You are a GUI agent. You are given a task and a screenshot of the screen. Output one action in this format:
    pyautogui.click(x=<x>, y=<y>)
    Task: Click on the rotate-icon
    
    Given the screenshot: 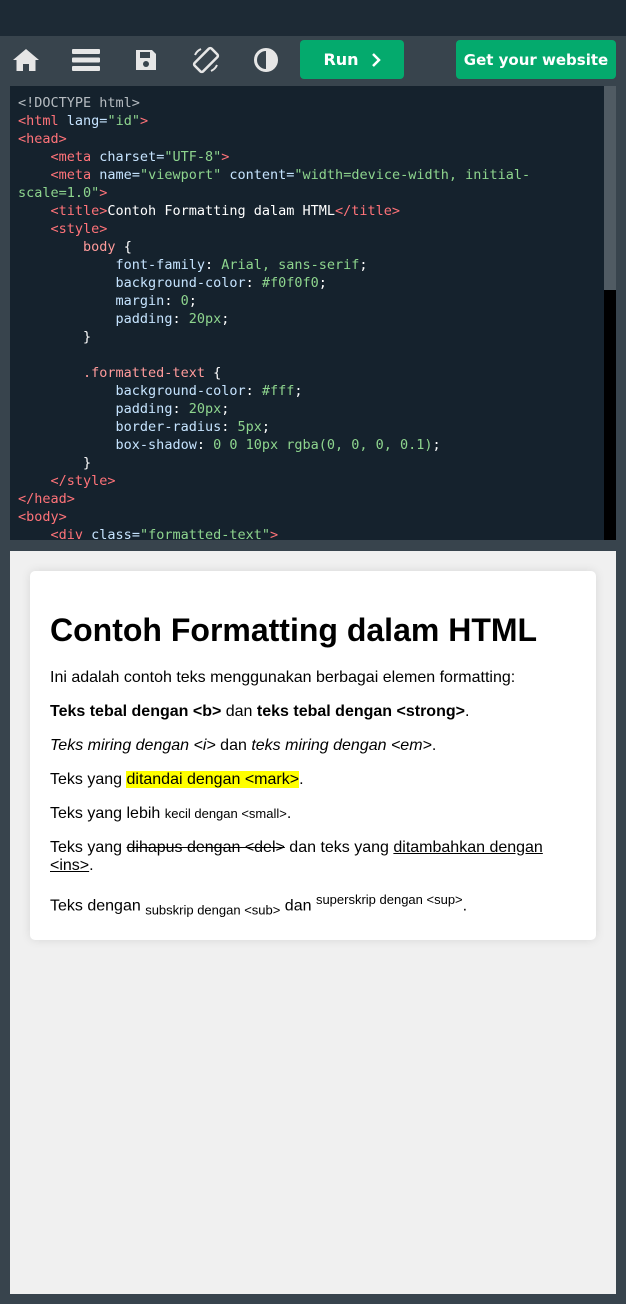 What is the action you would take?
    pyautogui.click(x=206, y=60)
    